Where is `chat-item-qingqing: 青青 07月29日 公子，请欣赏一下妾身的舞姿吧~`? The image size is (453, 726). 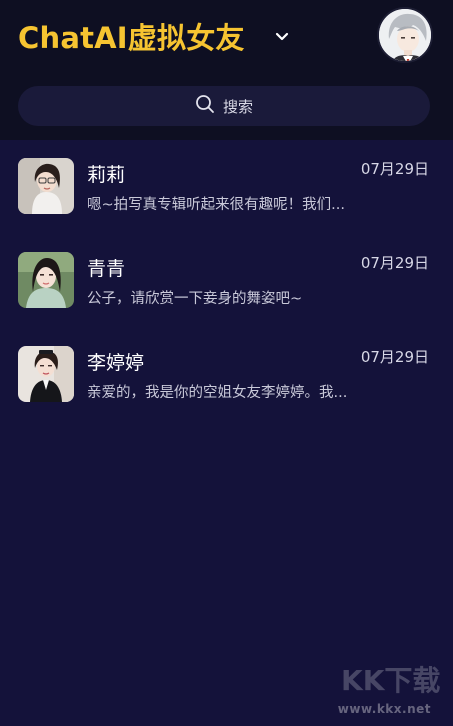
chat-item-qingqing: 青青 07月29日 公子，请欣赏一下妾身的舞姿吧~ is located at coordinates (226, 281).